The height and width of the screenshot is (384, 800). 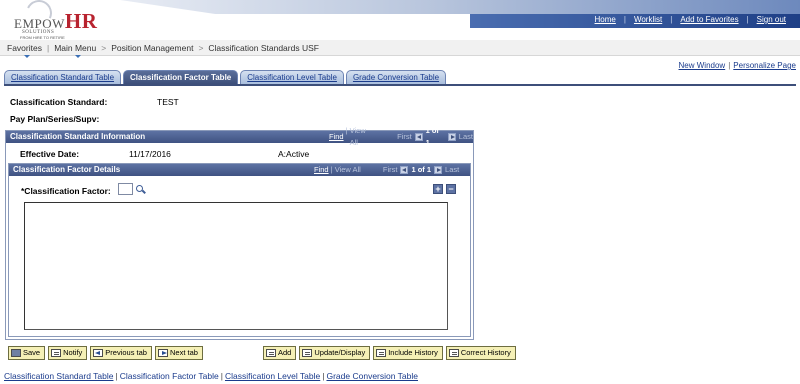 What do you see at coordinates (56, 353) in the screenshot?
I see `notify-icon` at bounding box center [56, 353].